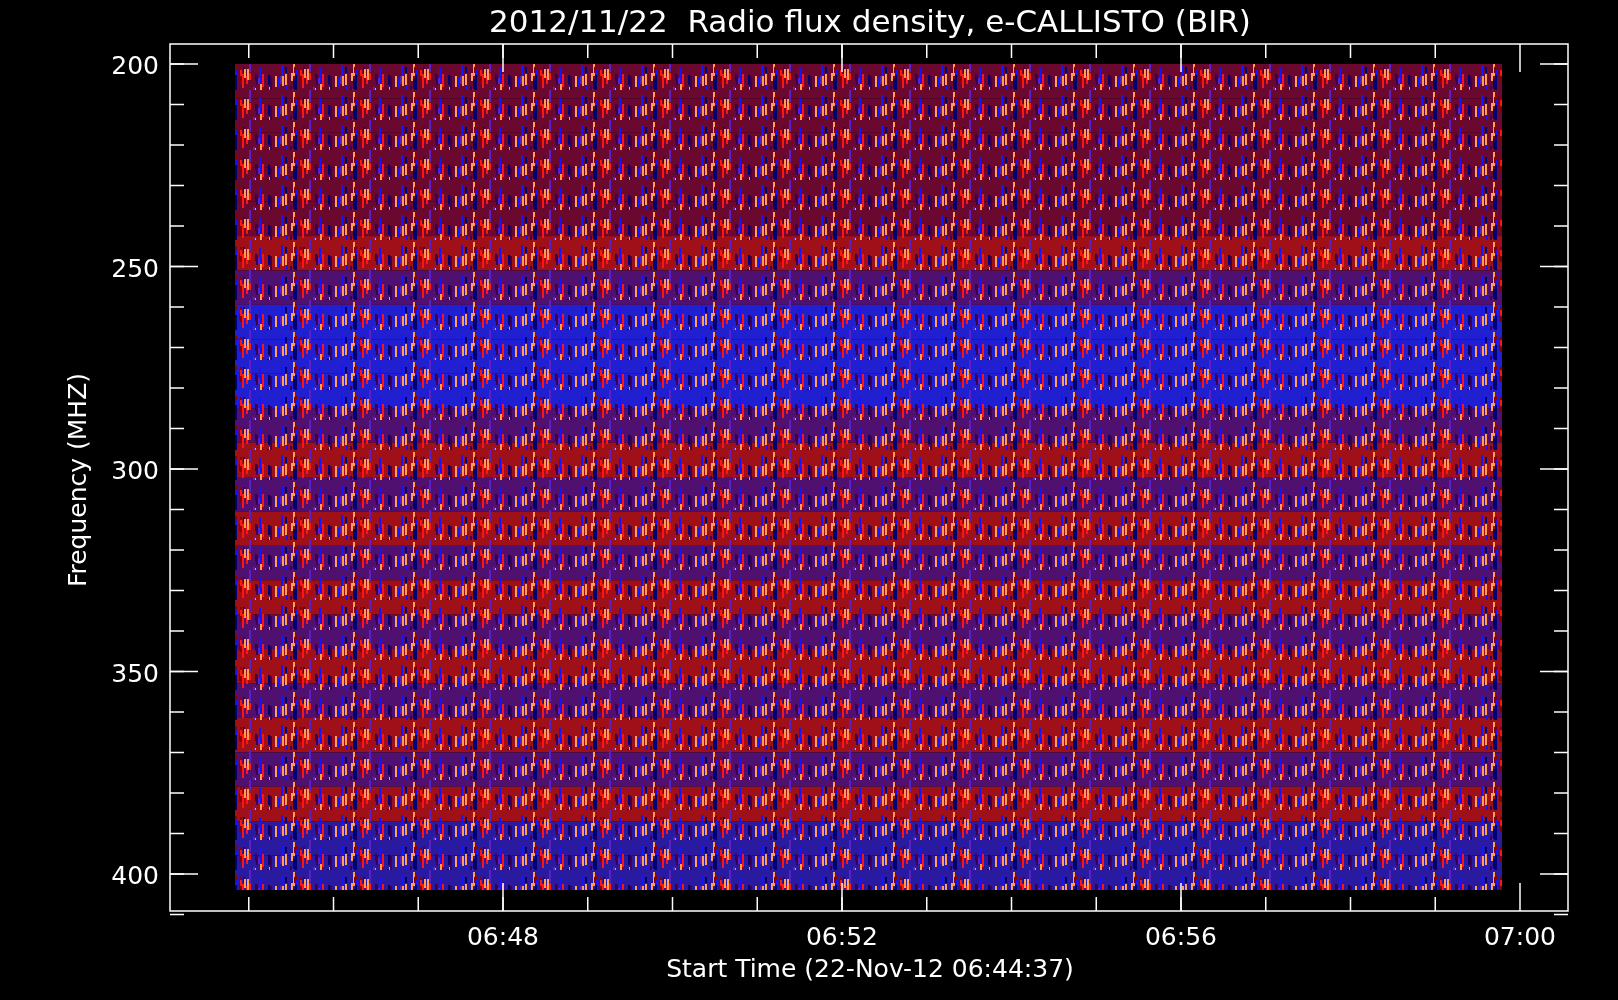 This screenshot has height=1000, width=1618. Describe the element at coordinates (842, 936) in the screenshot. I see `x-tick-label: 06:52` at that location.